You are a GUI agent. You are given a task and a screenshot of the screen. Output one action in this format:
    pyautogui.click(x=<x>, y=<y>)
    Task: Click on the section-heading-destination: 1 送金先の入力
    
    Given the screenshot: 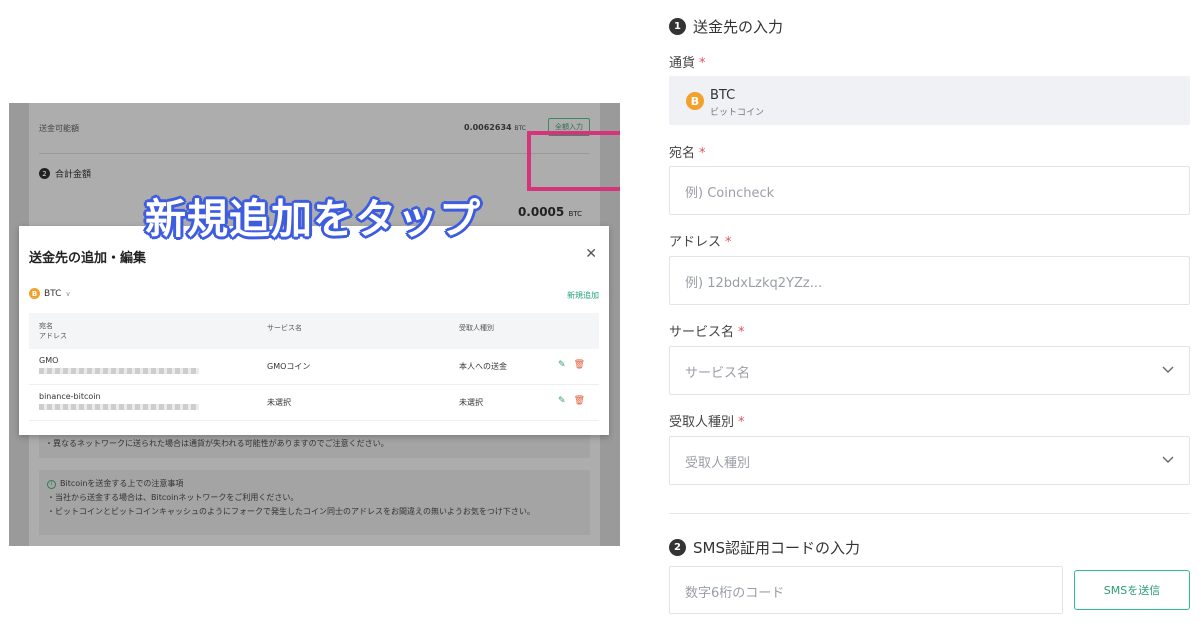 What is the action you would take?
    pyautogui.click(x=726, y=26)
    